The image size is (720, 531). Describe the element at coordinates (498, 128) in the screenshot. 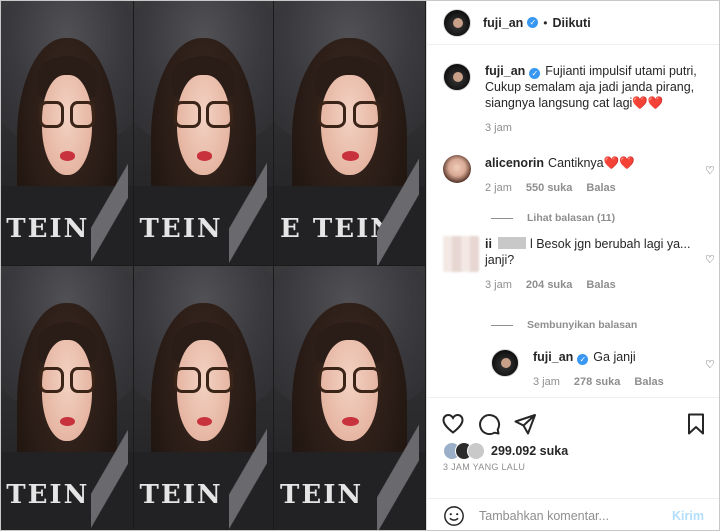

I see `caption-time: 3 jam` at that location.